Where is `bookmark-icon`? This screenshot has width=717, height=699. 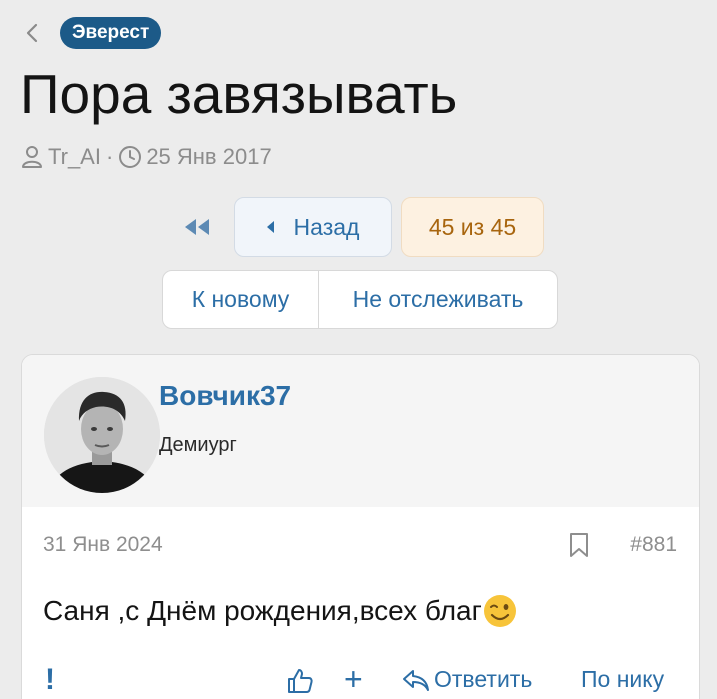
bookmark-icon is located at coordinates (580, 545).